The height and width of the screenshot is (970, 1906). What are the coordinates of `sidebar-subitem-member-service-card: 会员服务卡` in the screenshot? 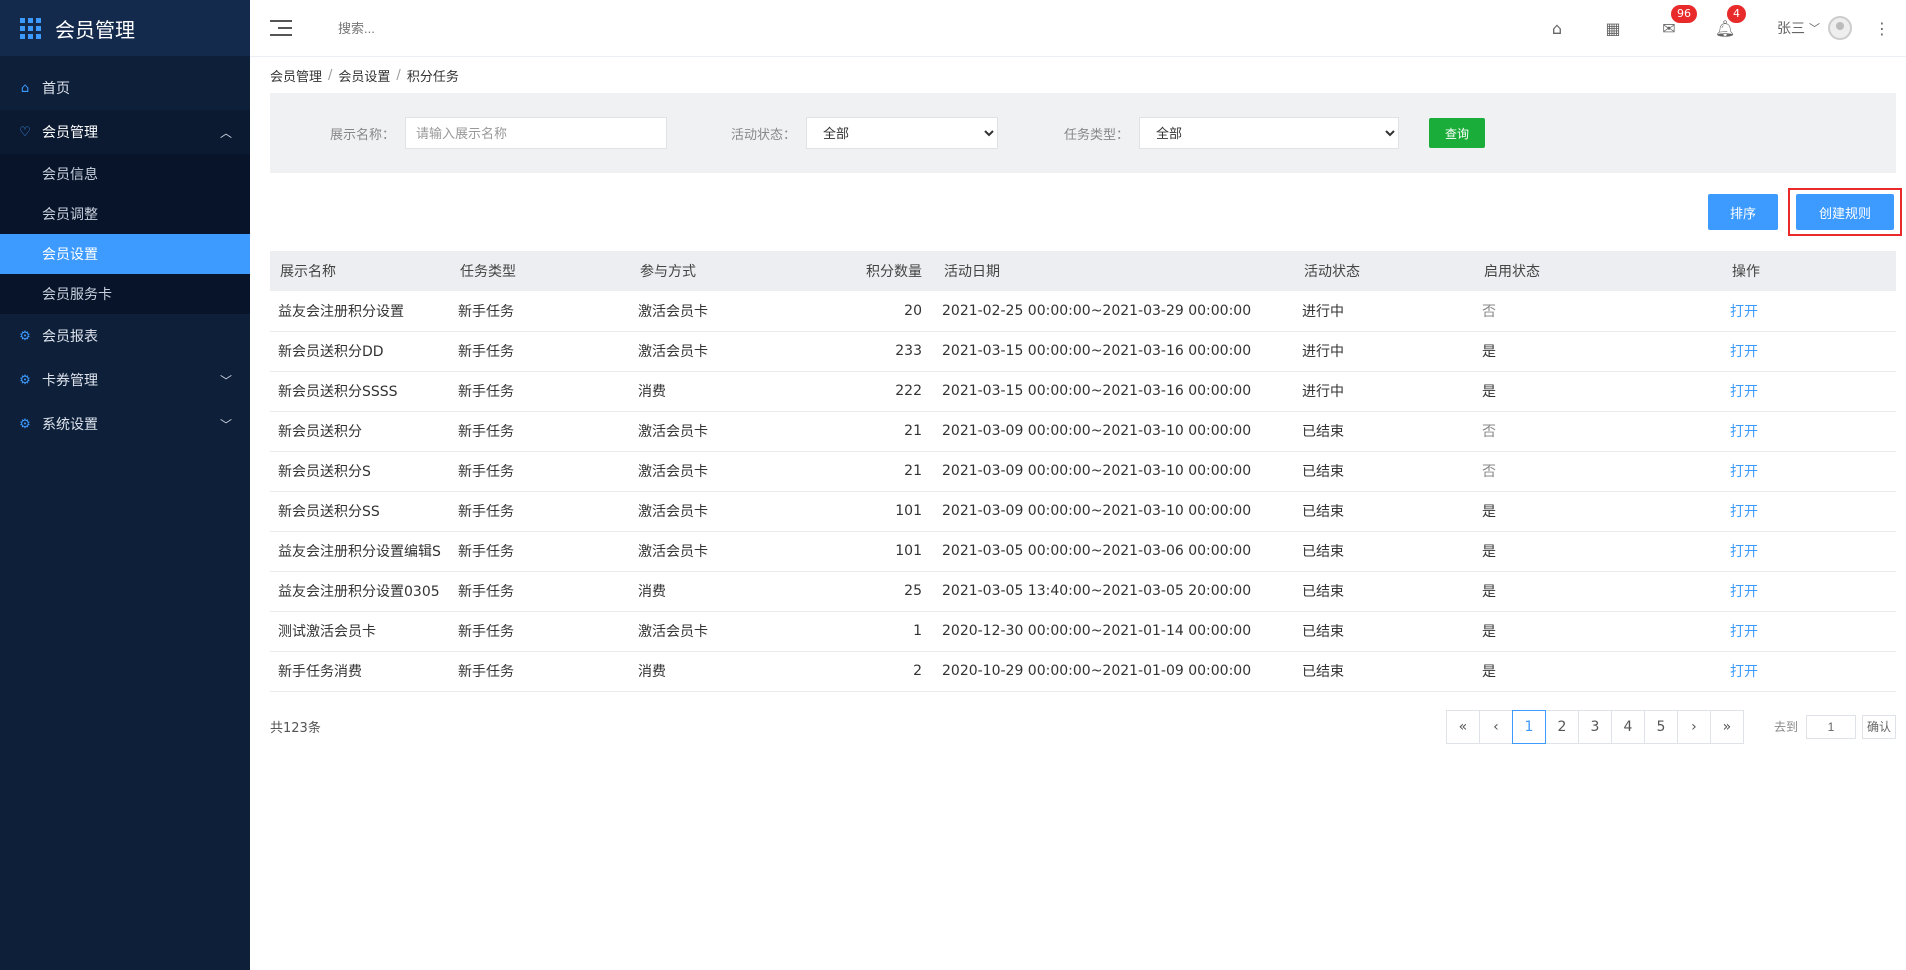 It's located at (125, 294).